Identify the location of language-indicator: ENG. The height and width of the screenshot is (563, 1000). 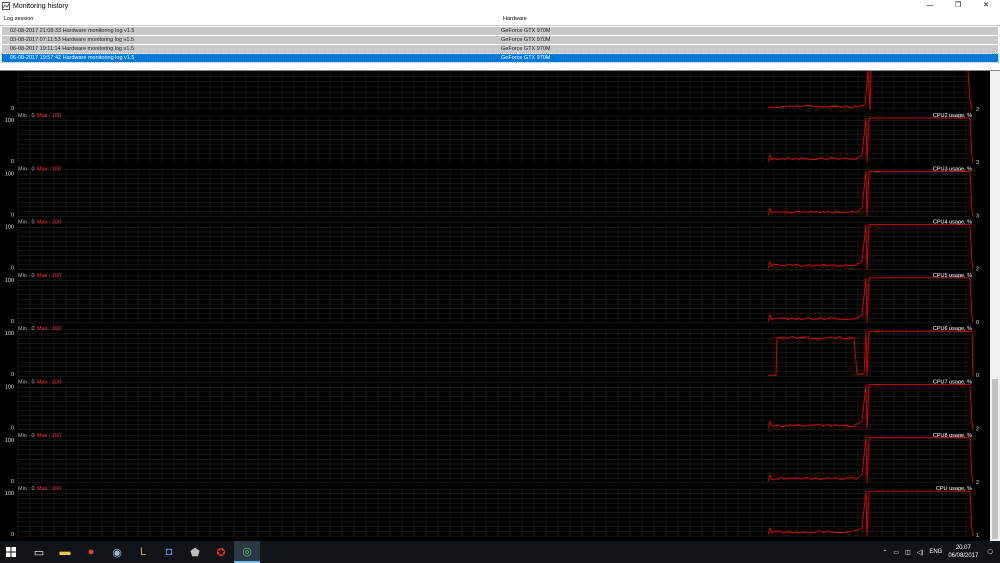
(935, 552).